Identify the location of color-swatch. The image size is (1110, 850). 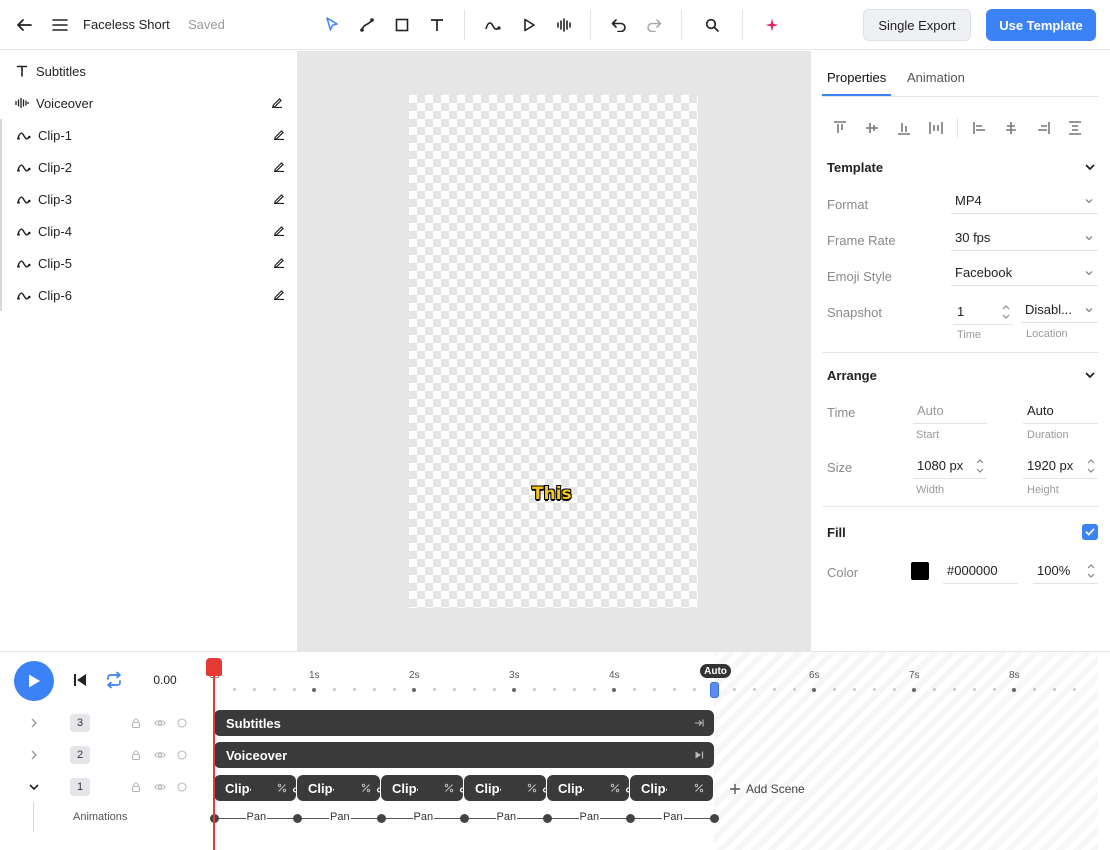
(920, 571).